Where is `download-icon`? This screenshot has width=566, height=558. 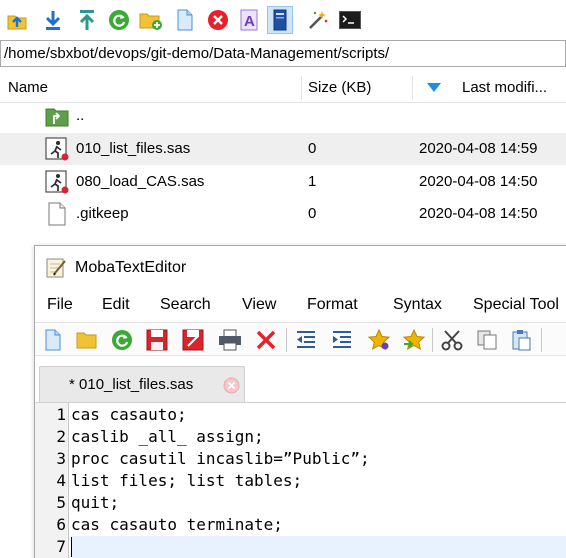 download-icon is located at coordinates (53, 20).